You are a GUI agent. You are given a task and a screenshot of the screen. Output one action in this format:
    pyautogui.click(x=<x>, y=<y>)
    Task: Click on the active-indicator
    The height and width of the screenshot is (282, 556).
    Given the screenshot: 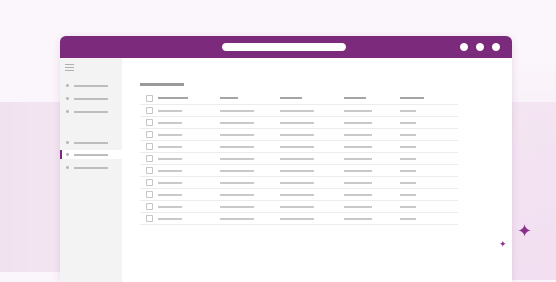 What is the action you would take?
    pyautogui.click(x=61, y=154)
    